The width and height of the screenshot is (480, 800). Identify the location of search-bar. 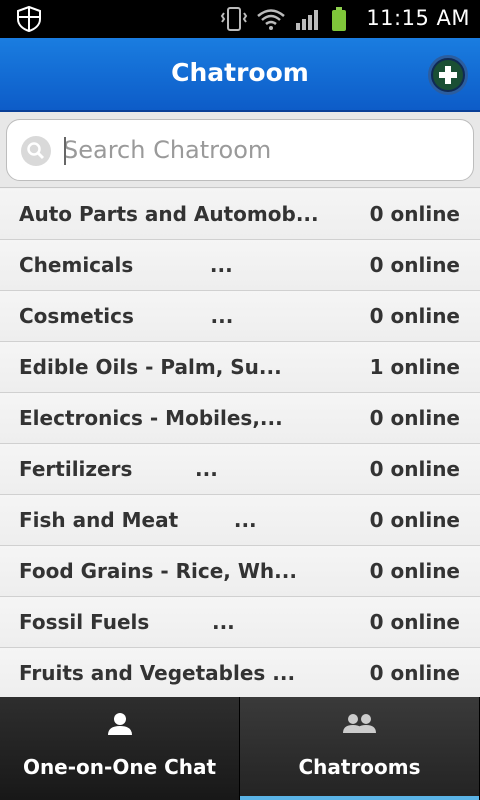
(240, 150).